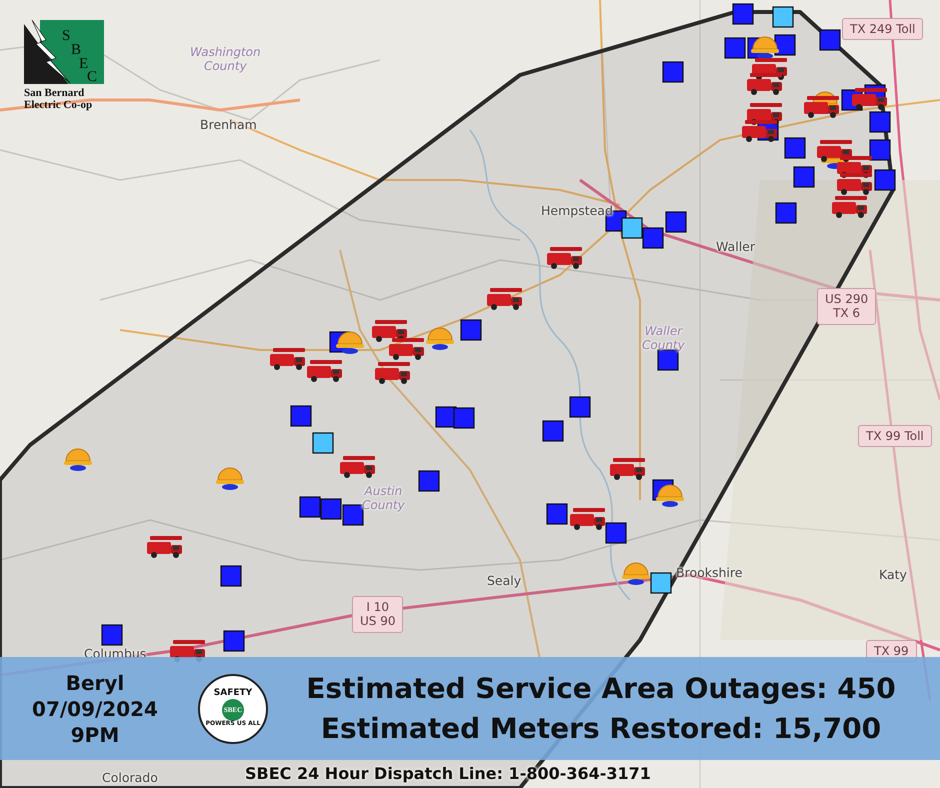 The image size is (940, 788). Describe the element at coordinates (83, 64) in the screenshot. I see `logo-letter: E` at that location.